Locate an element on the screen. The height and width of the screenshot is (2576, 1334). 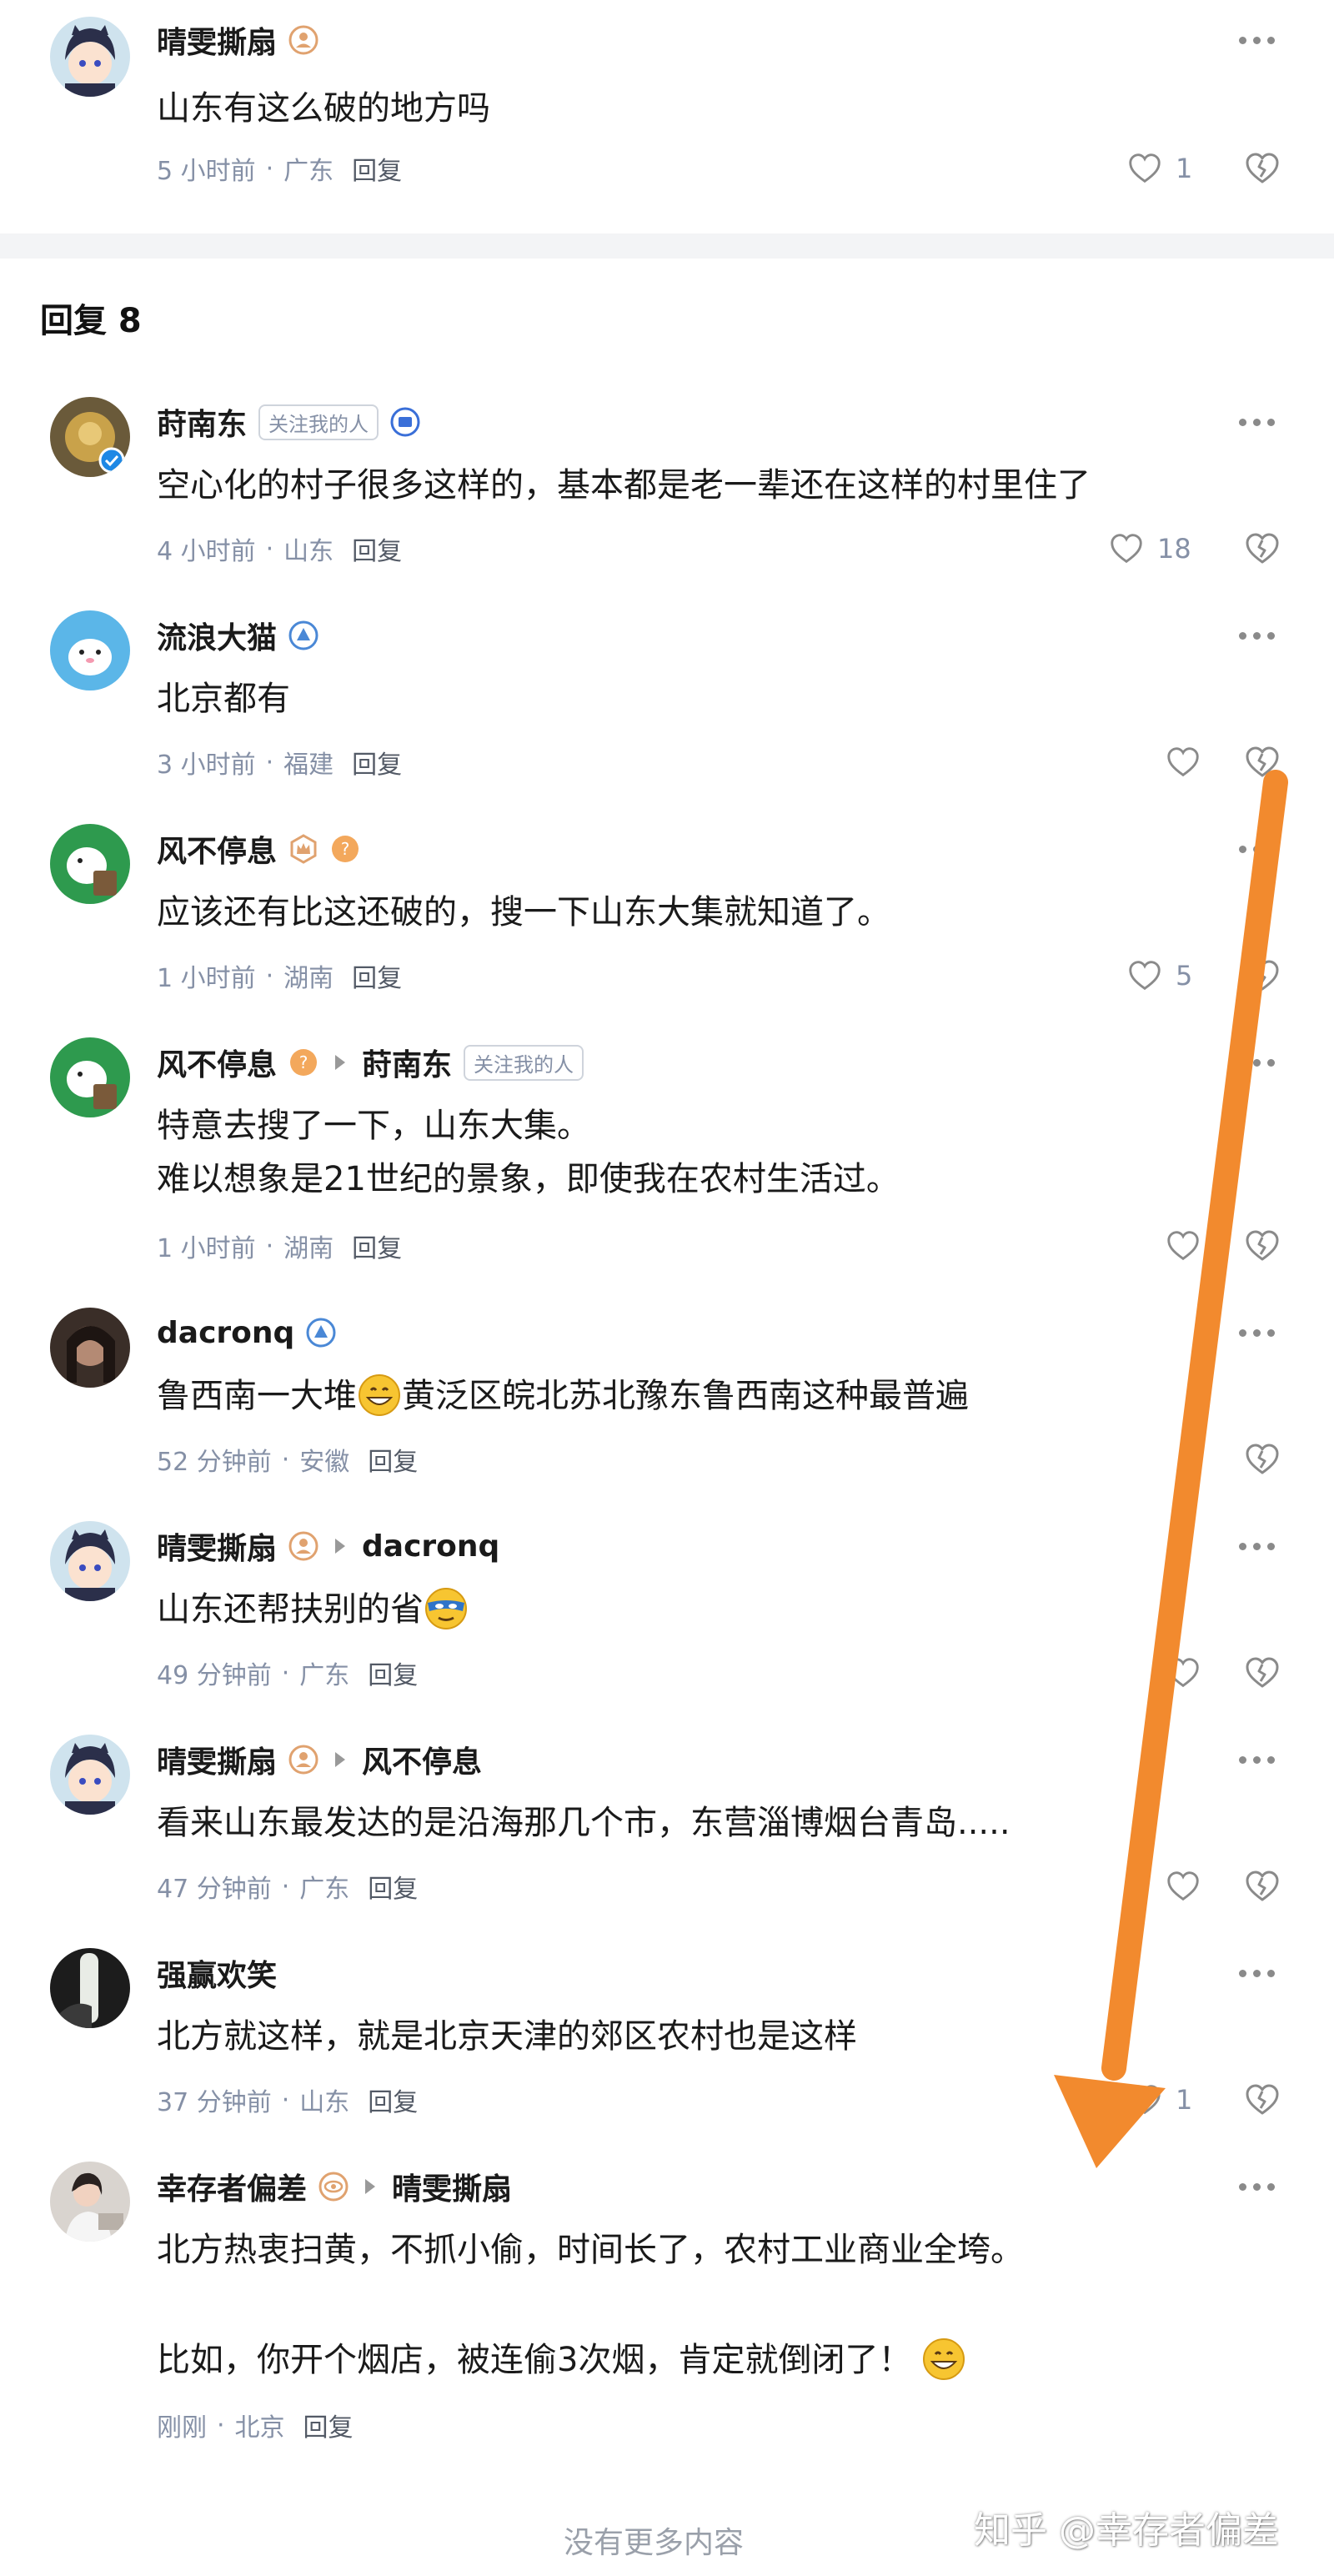
eye-badge-icon is located at coordinates (333, 2187).